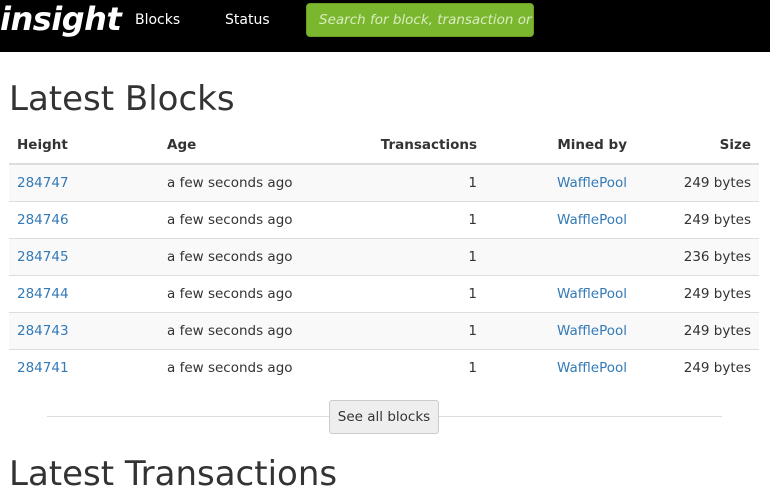  Describe the element at coordinates (43, 331) in the screenshot. I see `block-height-link: 284743` at that location.